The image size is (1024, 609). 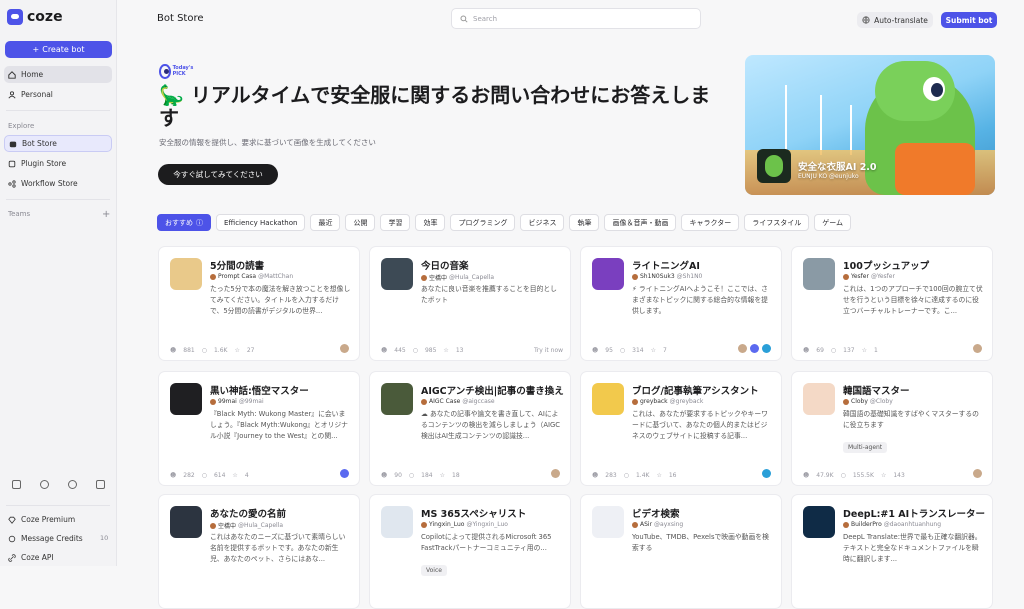 What do you see at coordinates (876, 391) in the screenshot?
I see `bot-name: 韓国語マスター` at bounding box center [876, 391].